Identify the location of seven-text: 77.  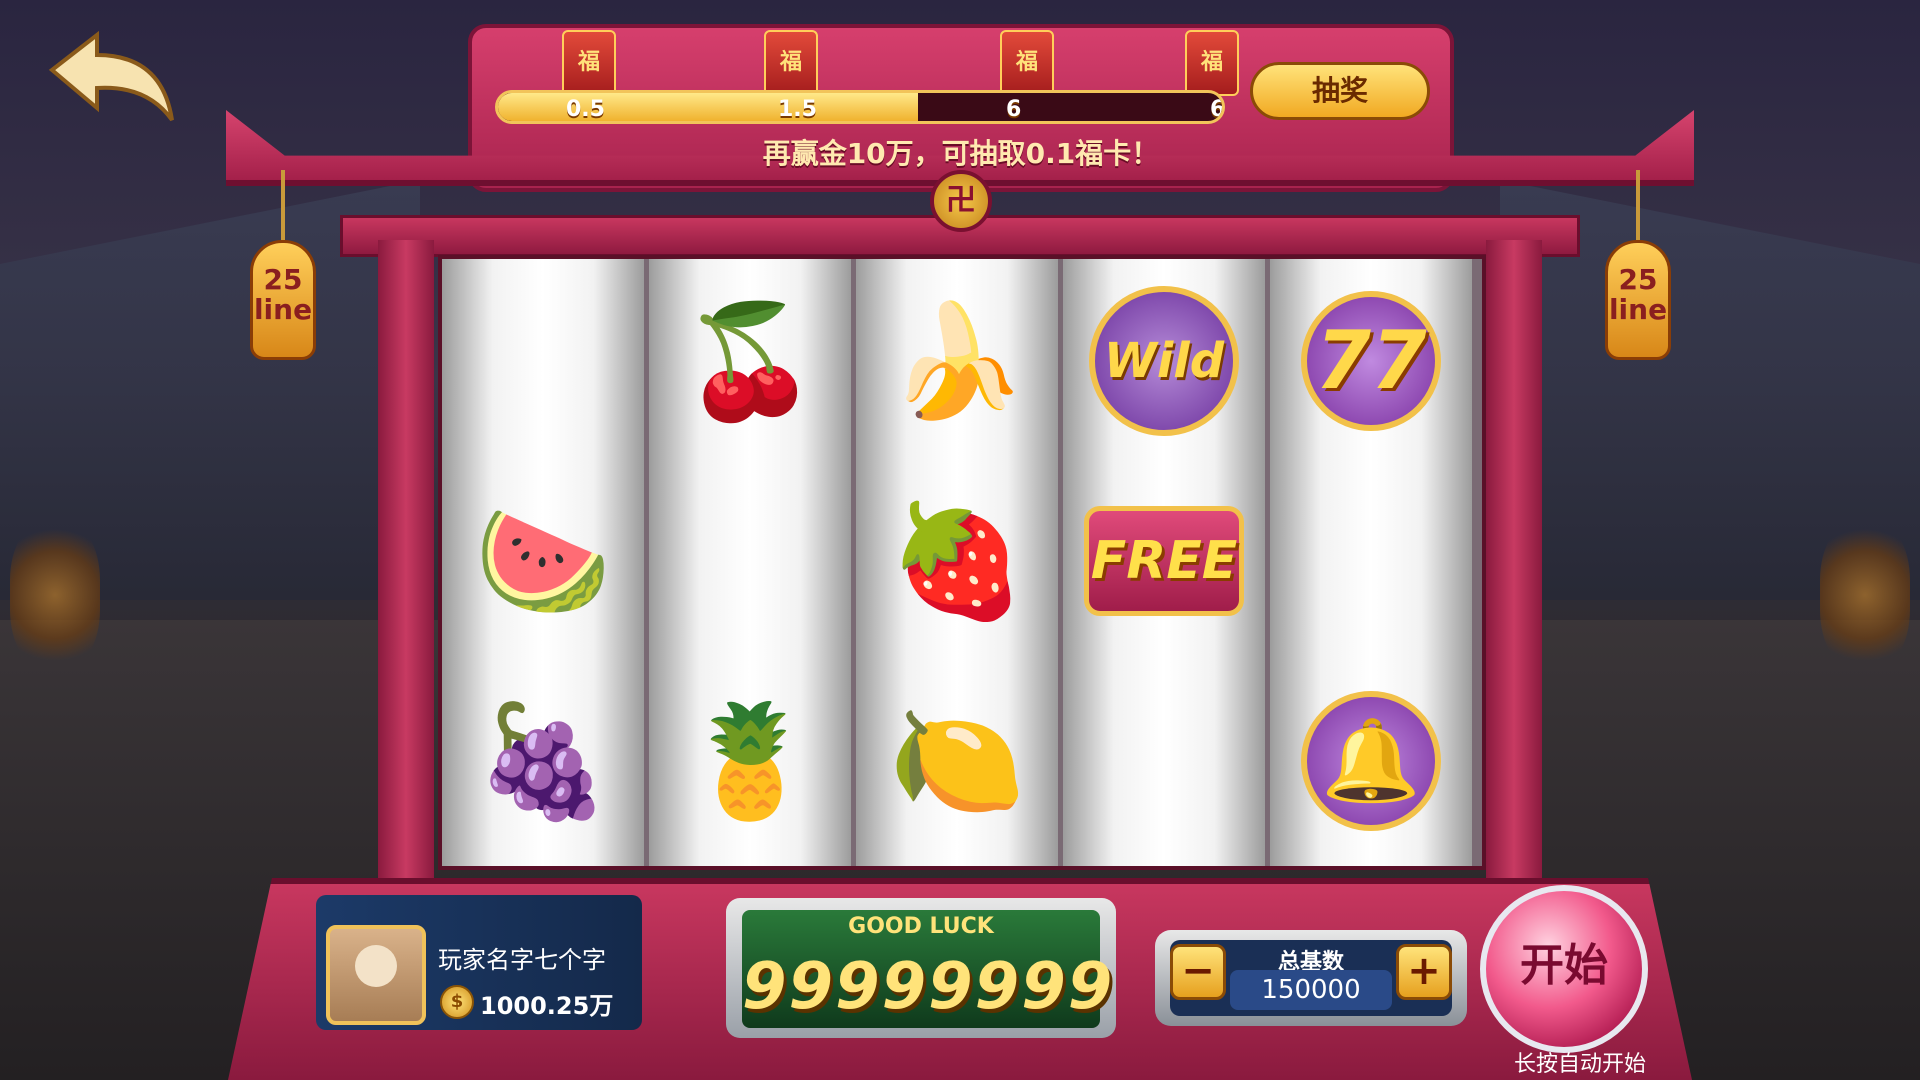
(1371, 361).